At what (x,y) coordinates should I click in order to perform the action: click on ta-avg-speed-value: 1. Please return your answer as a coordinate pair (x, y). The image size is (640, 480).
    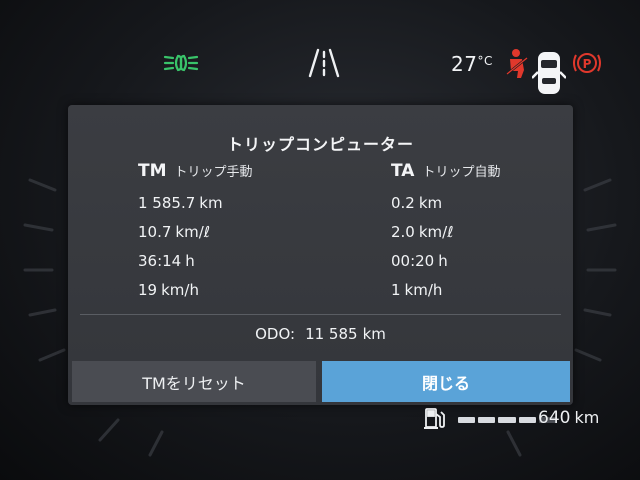
    Looking at the image, I should click on (396, 290).